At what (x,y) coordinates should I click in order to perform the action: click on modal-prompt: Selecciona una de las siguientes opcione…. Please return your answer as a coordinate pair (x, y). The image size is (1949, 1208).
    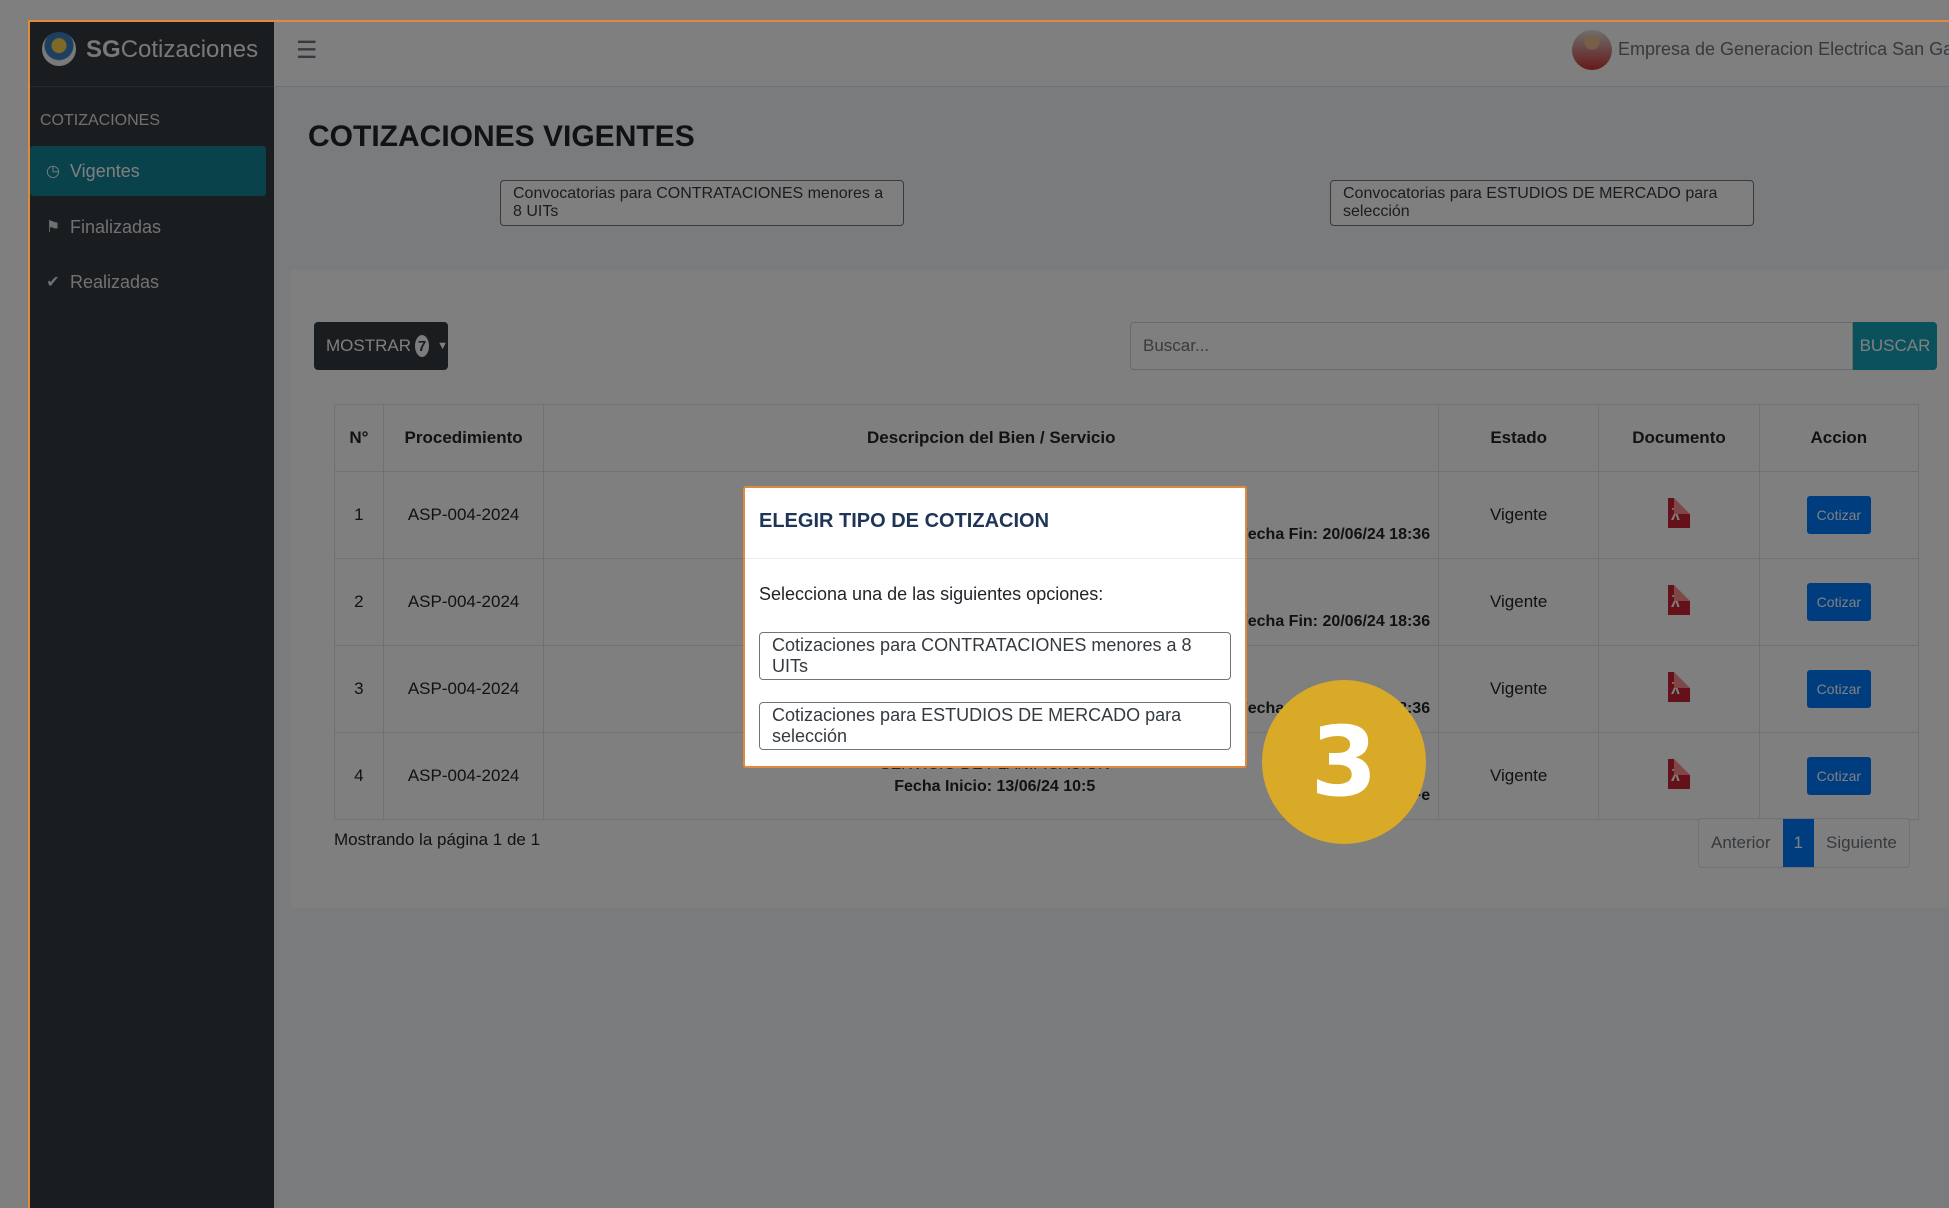
    Looking at the image, I should click on (931, 594).